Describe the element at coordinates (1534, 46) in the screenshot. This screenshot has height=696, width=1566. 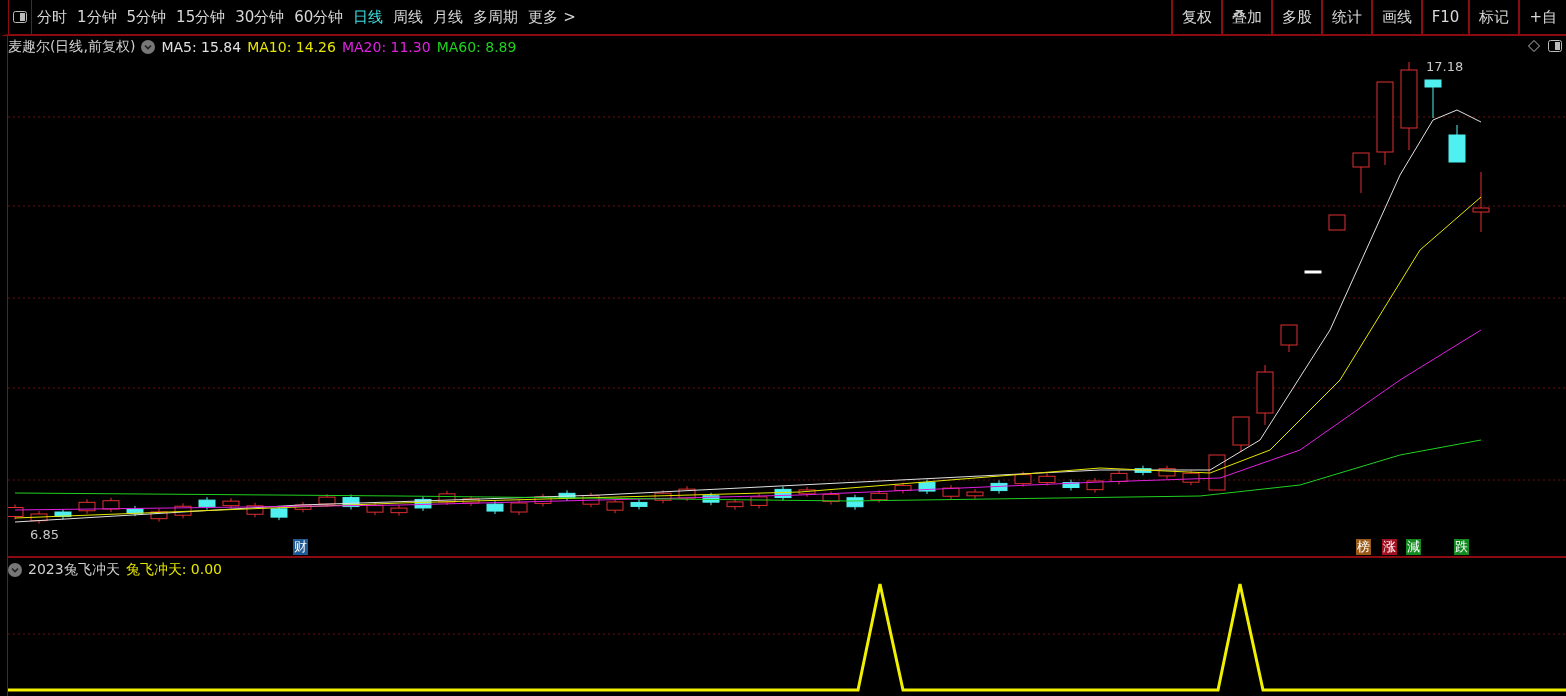
I see `diamond-icon` at that location.